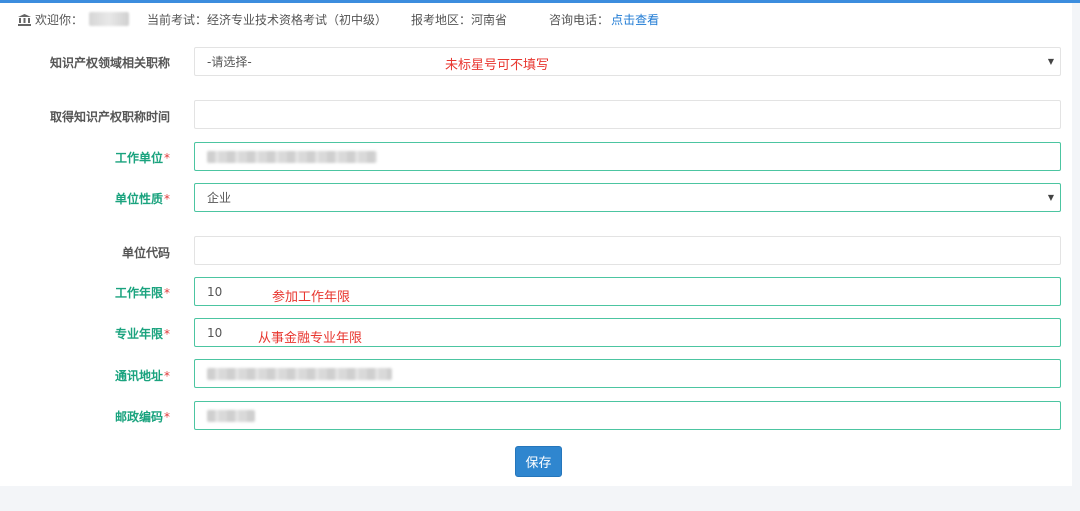 Image resolution: width=1080 pixels, height=511 pixels. What do you see at coordinates (142, 199) in the screenshot?
I see `field-label: 单位性质*` at bounding box center [142, 199].